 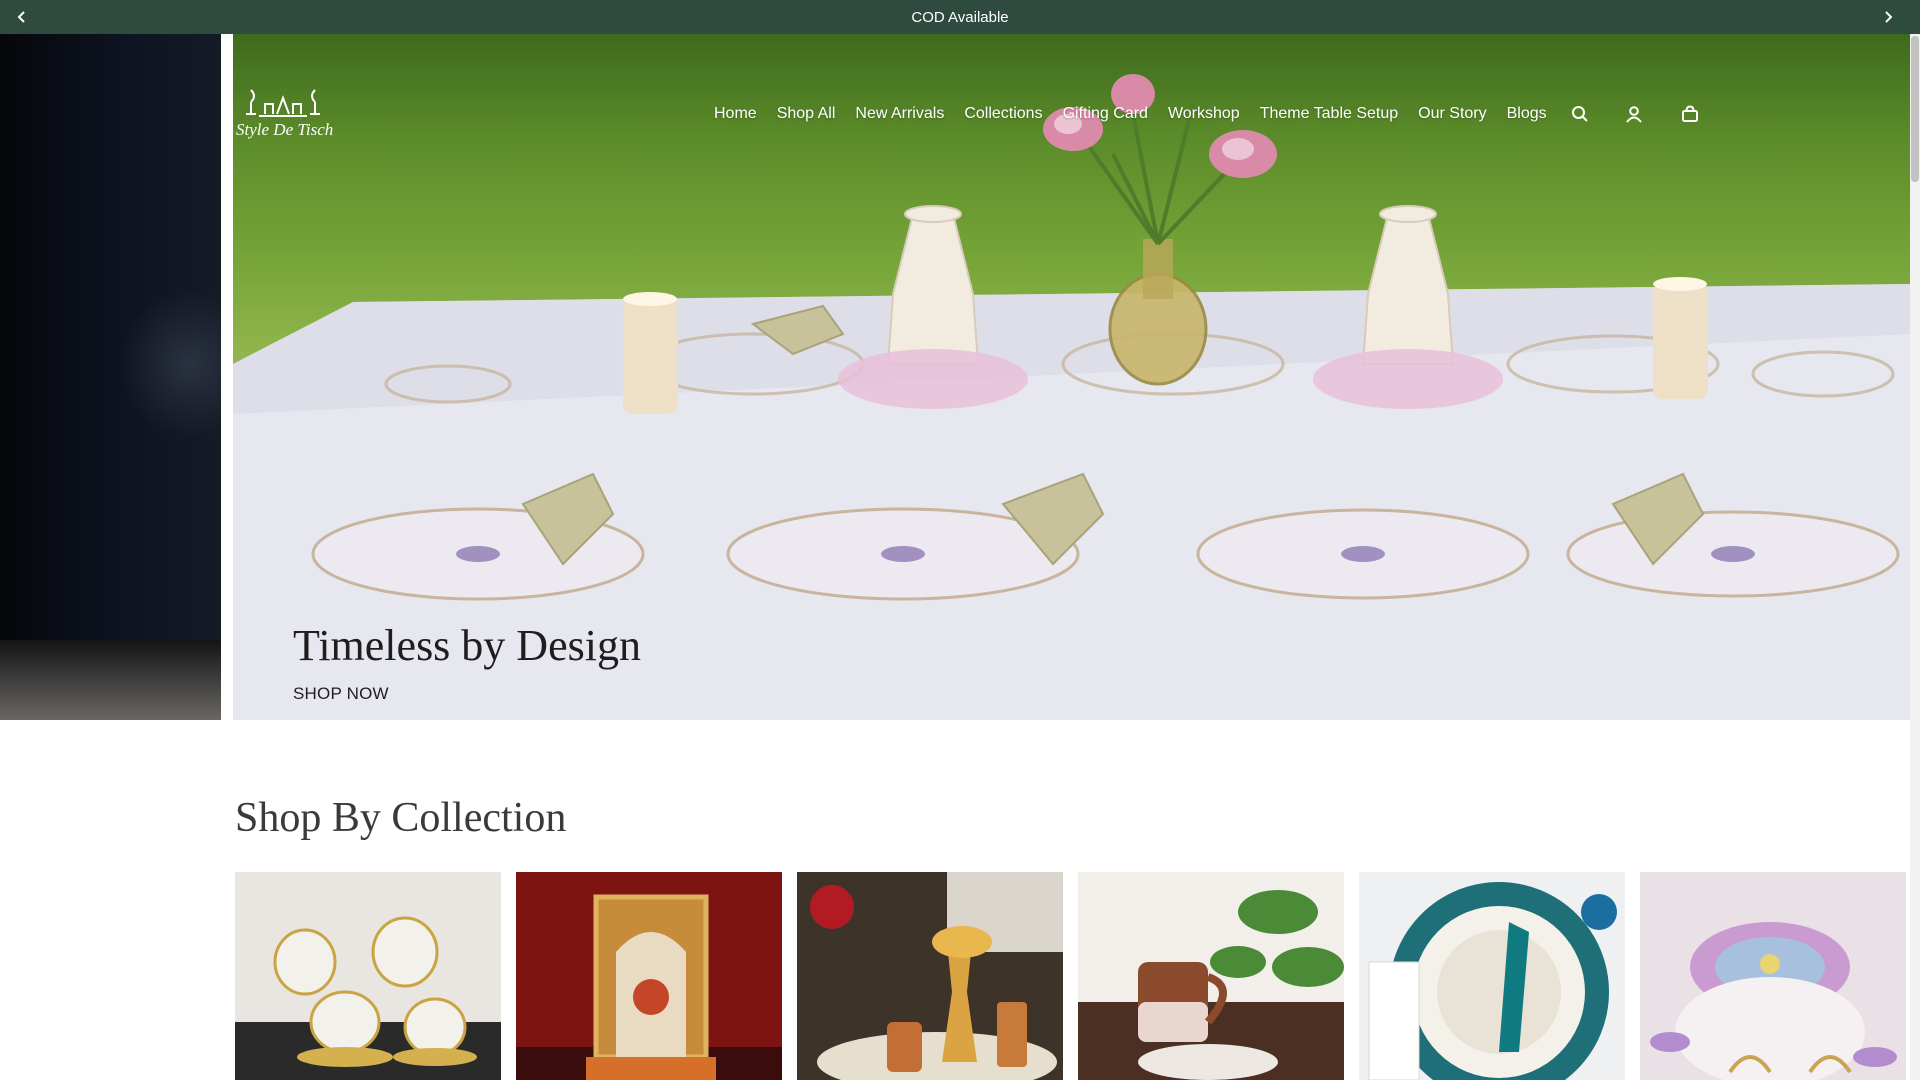 I want to click on section-title: Shop By Collection, so click(x=401, y=818).